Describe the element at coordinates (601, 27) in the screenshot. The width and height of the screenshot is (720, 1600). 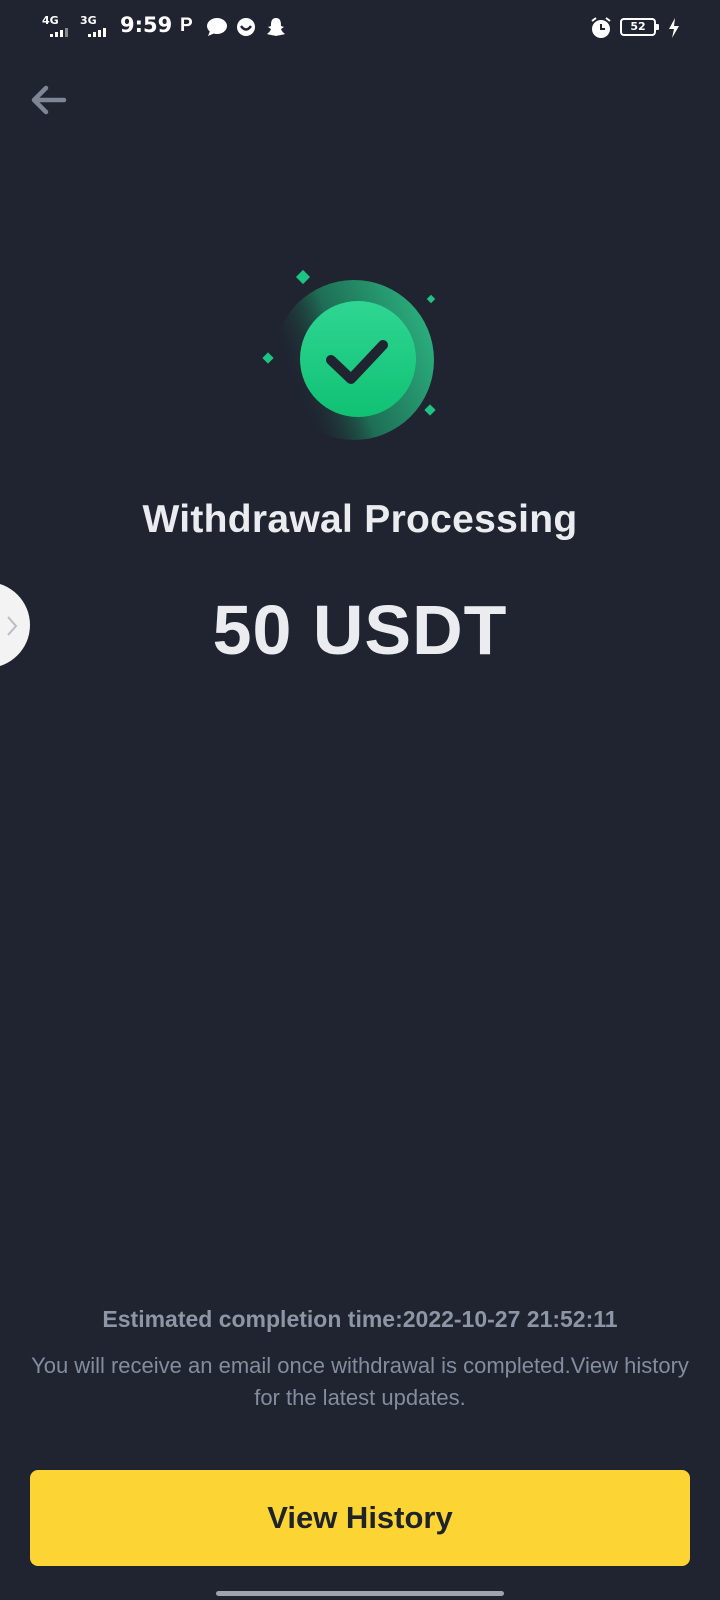
I see `alarm-icon` at that location.